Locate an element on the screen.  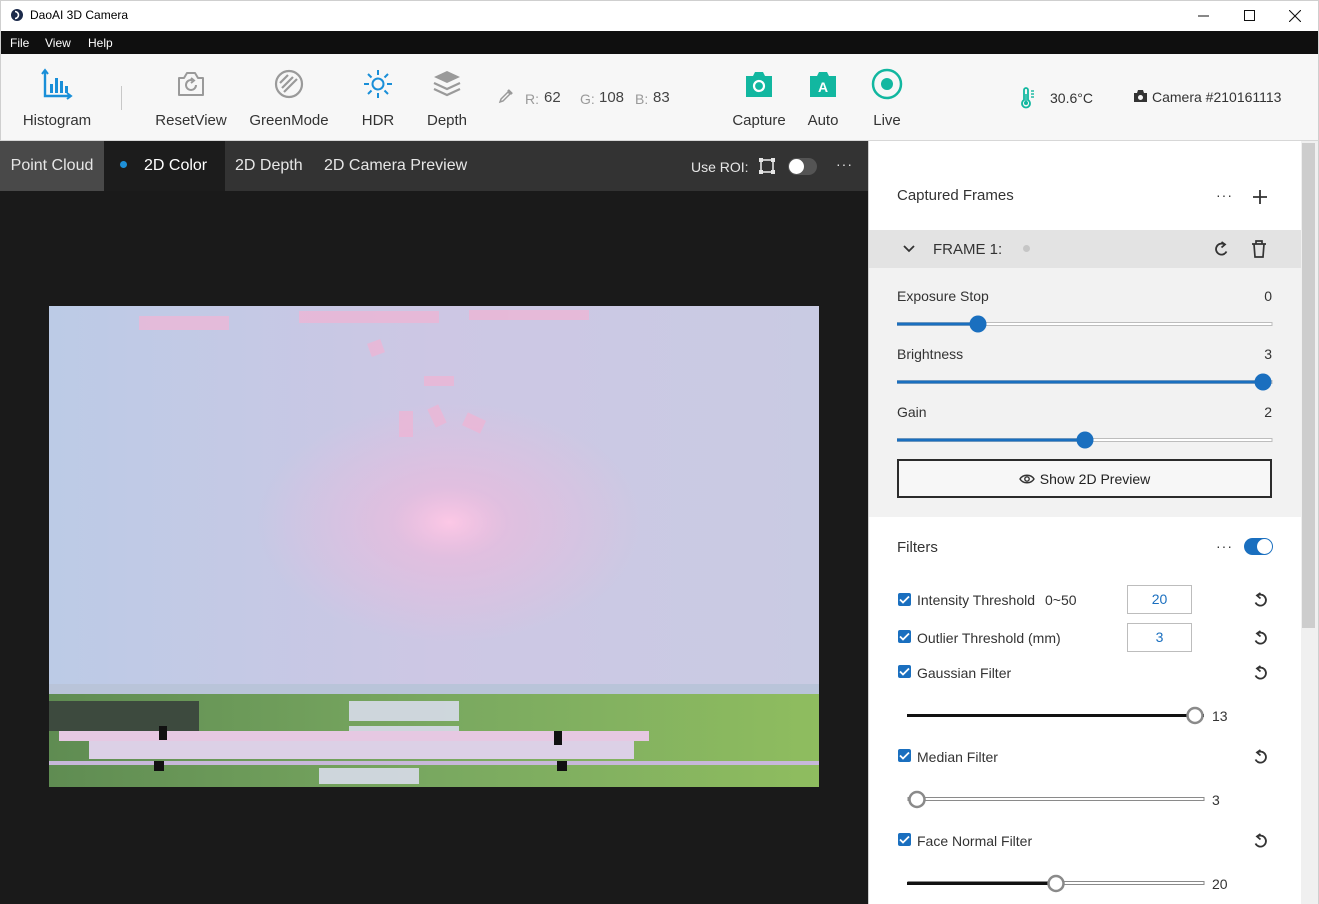
median-filter-checkbox is located at coordinates (904, 755).